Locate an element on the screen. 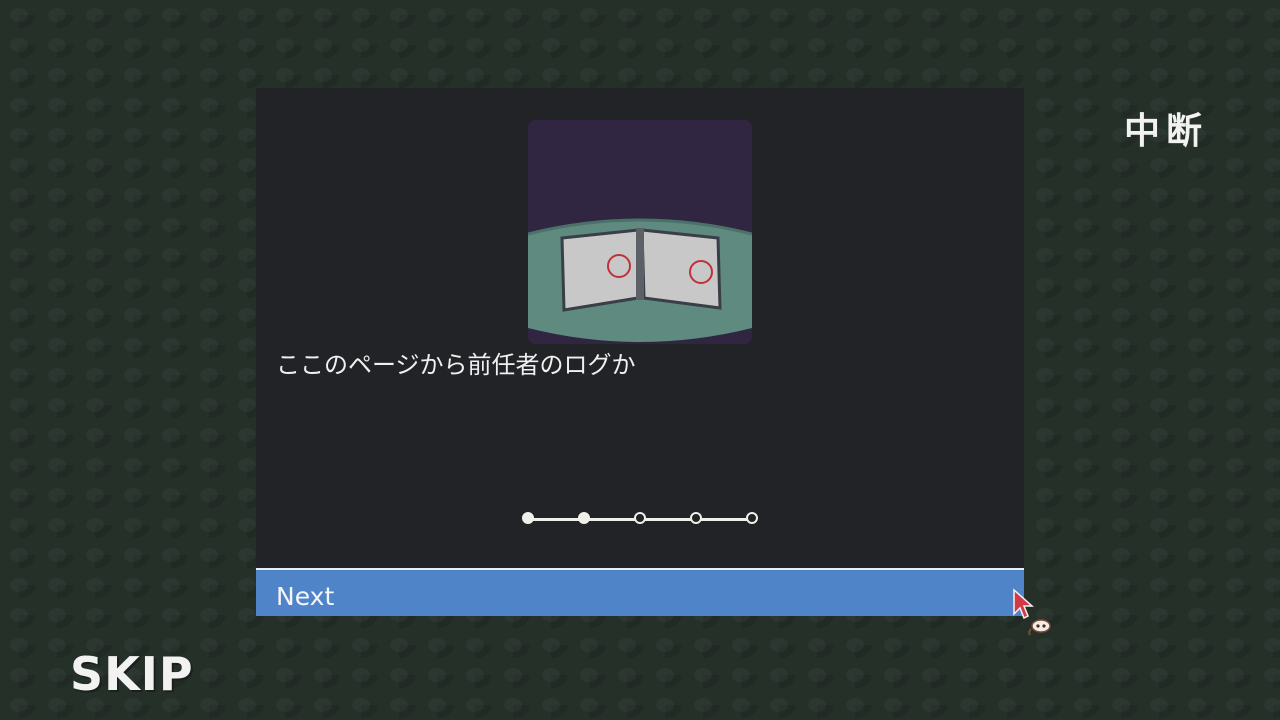 This screenshot has height=720, width=1280. open-book-icon is located at coordinates (640, 232).